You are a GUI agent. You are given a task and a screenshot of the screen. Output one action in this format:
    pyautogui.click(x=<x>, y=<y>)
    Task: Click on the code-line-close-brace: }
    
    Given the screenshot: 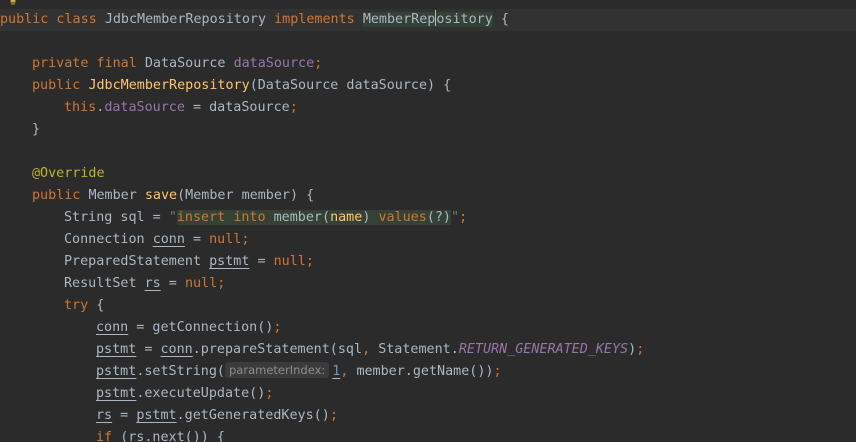 What is the action you would take?
    pyautogui.click(x=428, y=130)
    